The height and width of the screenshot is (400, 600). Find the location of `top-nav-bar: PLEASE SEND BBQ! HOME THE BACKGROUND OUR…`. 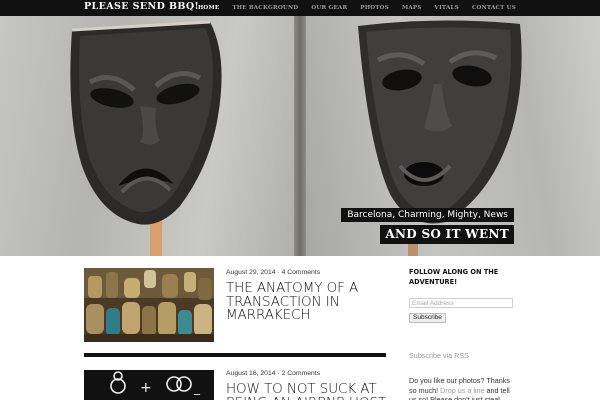

top-nav-bar: PLEASE SEND BBQ! HOME THE BACKGROUND OUR… is located at coordinates (300, 8).